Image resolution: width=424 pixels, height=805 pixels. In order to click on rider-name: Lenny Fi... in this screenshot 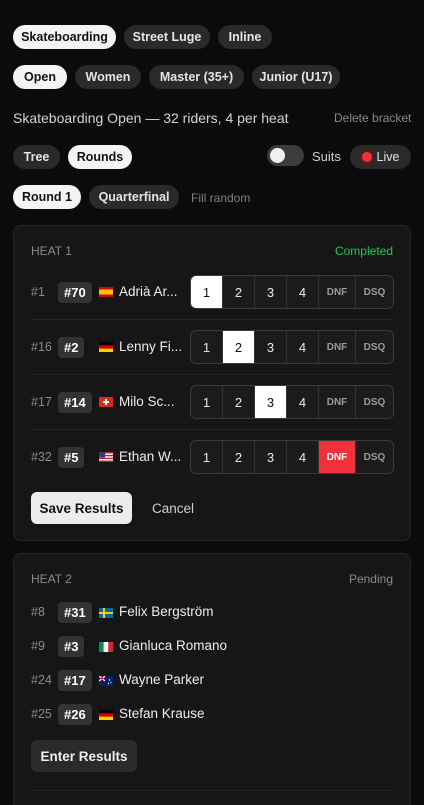, I will do `click(151, 346)`.